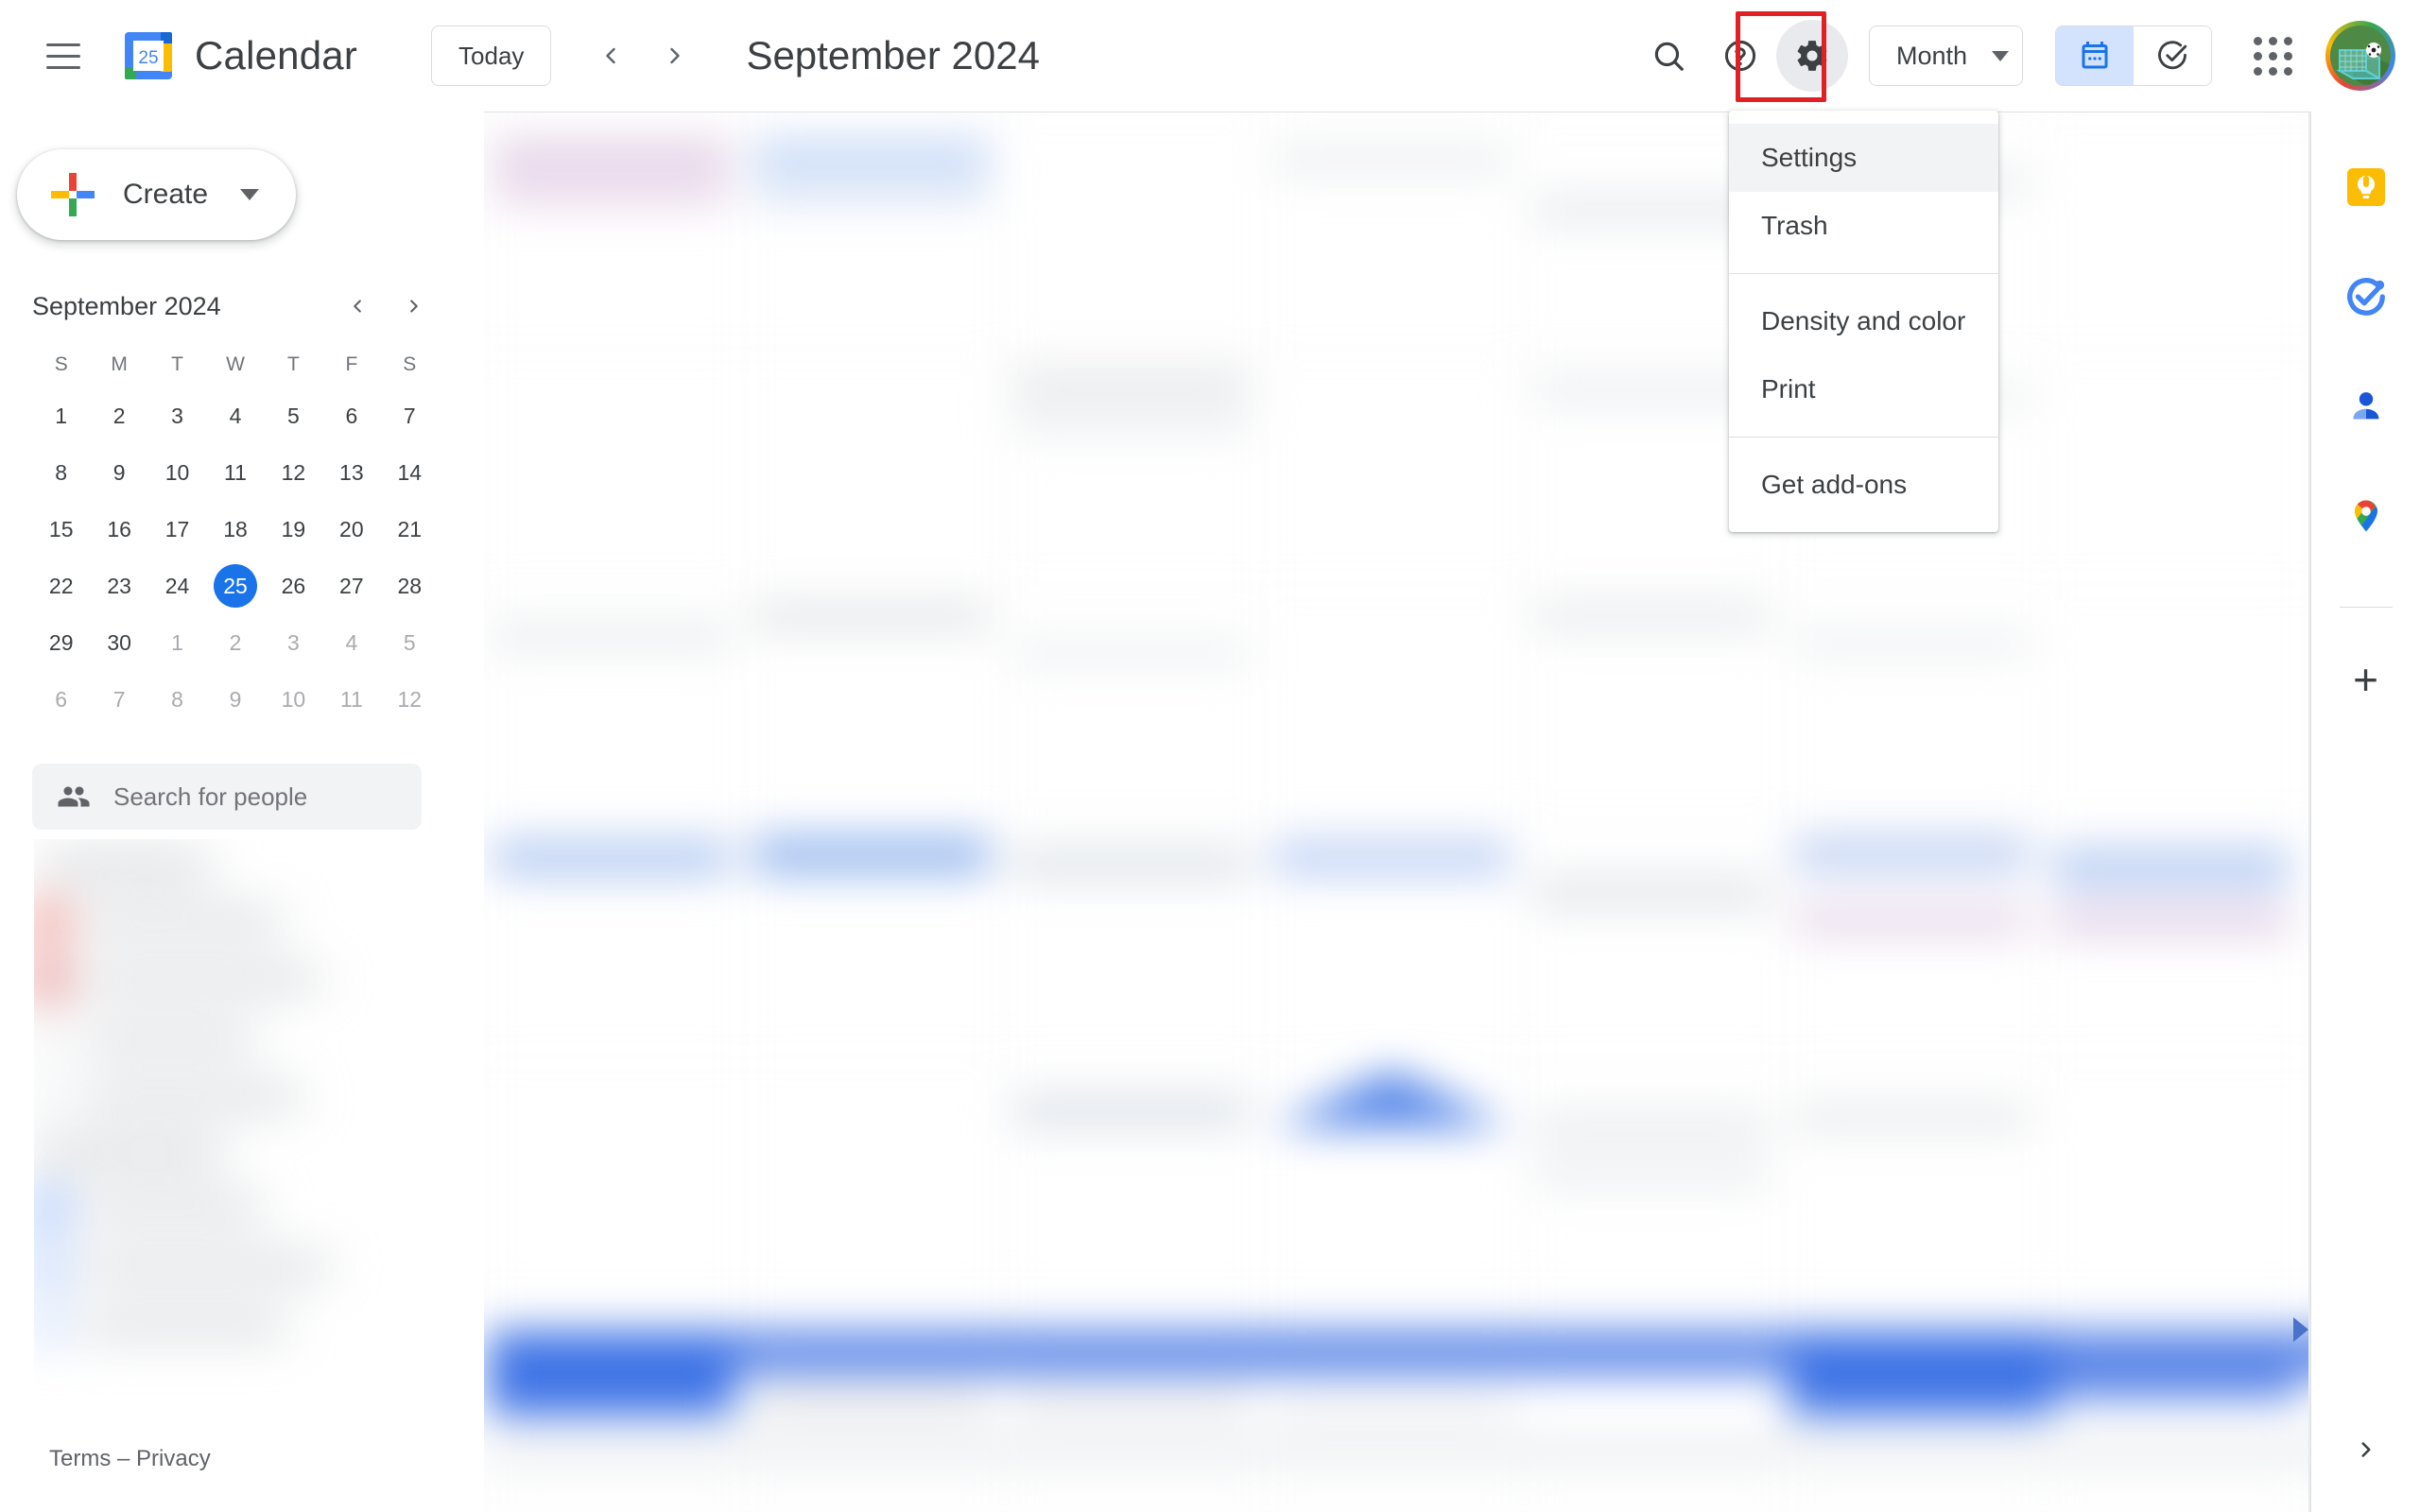 The height and width of the screenshot is (1512, 2420). I want to click on mini-calendar-day: 29, so click(61, 642).